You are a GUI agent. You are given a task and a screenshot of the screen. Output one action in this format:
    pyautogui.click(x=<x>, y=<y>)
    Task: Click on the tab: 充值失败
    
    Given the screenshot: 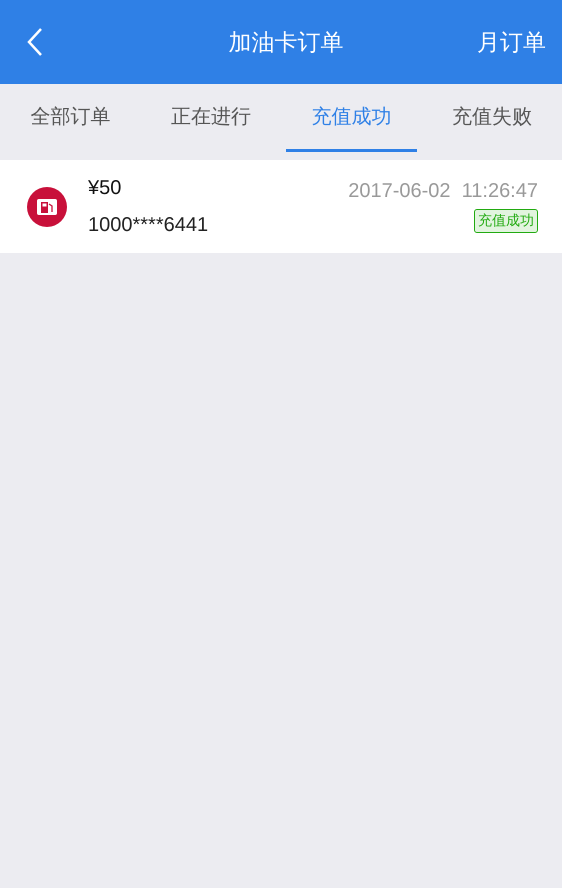 What is the action you would take?
    pyautogui.click(x=491, y=118)
    